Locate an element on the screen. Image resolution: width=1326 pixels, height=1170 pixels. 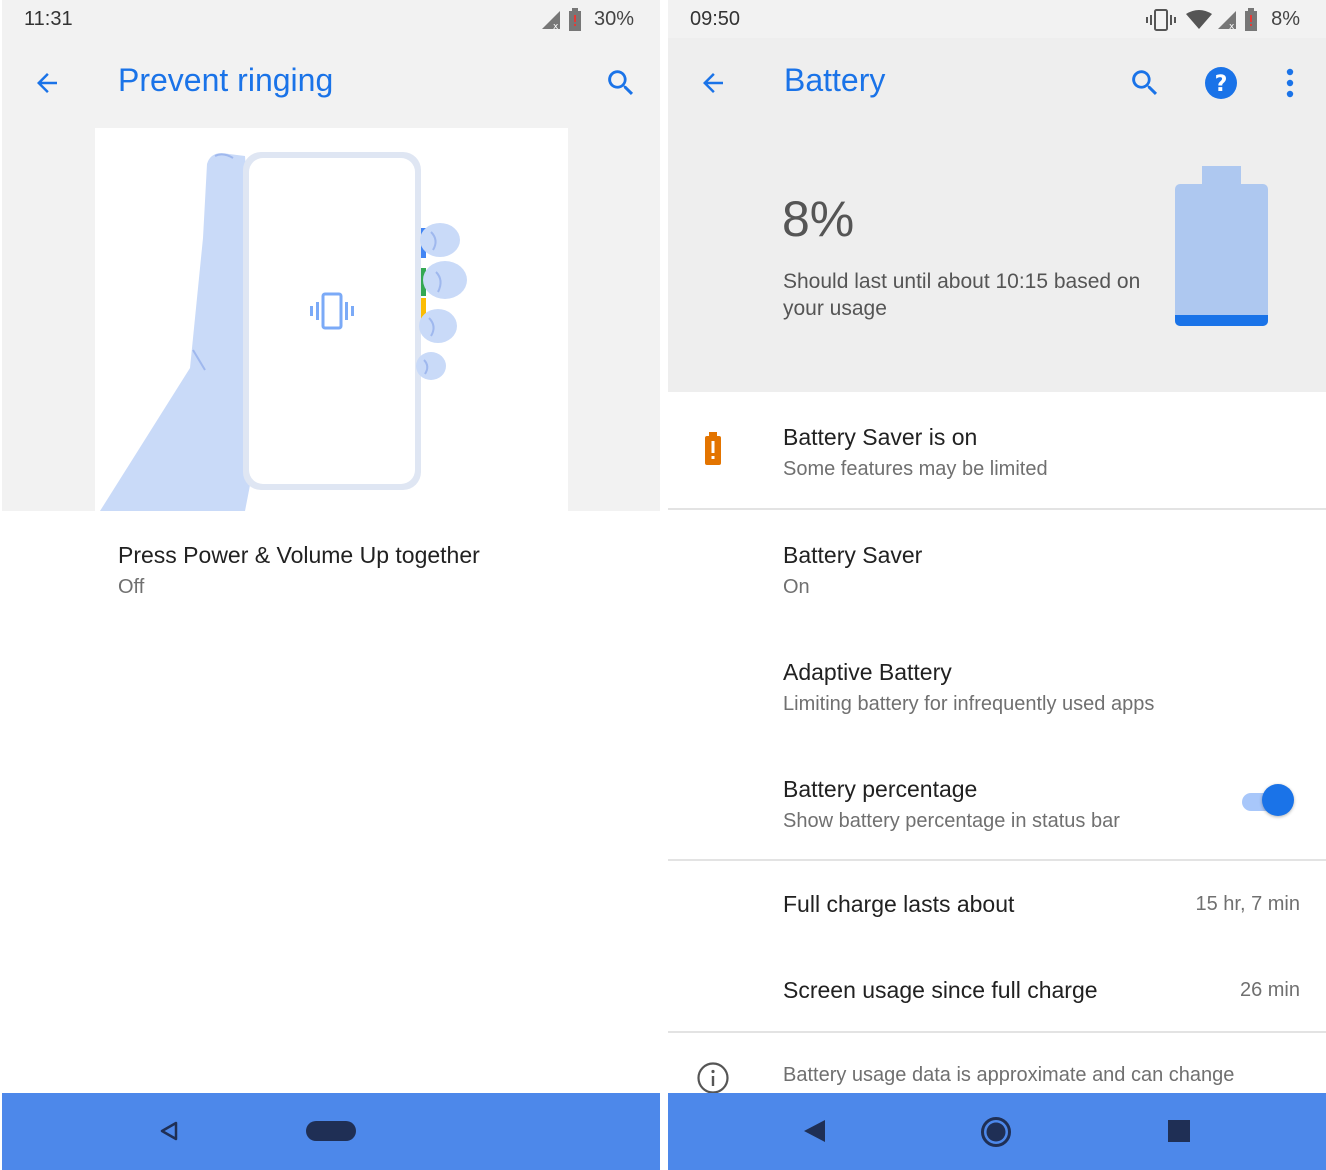
more-options-icon is located at coordinates (1290, 83).